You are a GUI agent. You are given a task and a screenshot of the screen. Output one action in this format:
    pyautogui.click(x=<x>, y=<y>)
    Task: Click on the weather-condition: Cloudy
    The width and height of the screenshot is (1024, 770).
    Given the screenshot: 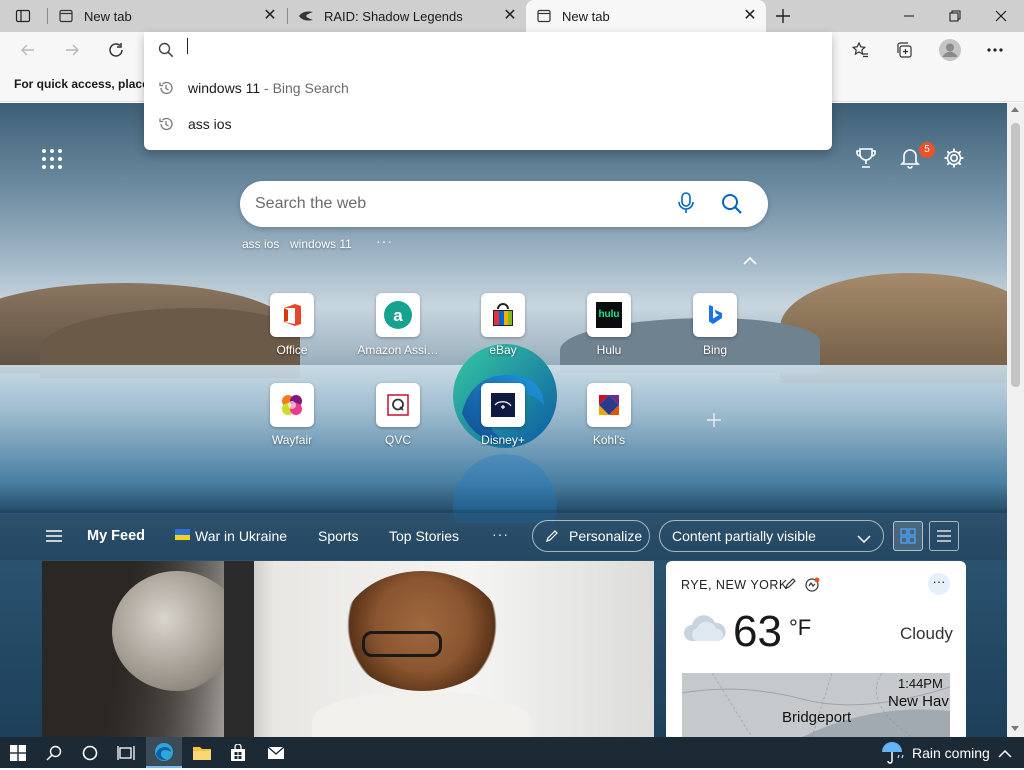 What is the action you would take?
    pyautogui.click(x=926, y=633)
    